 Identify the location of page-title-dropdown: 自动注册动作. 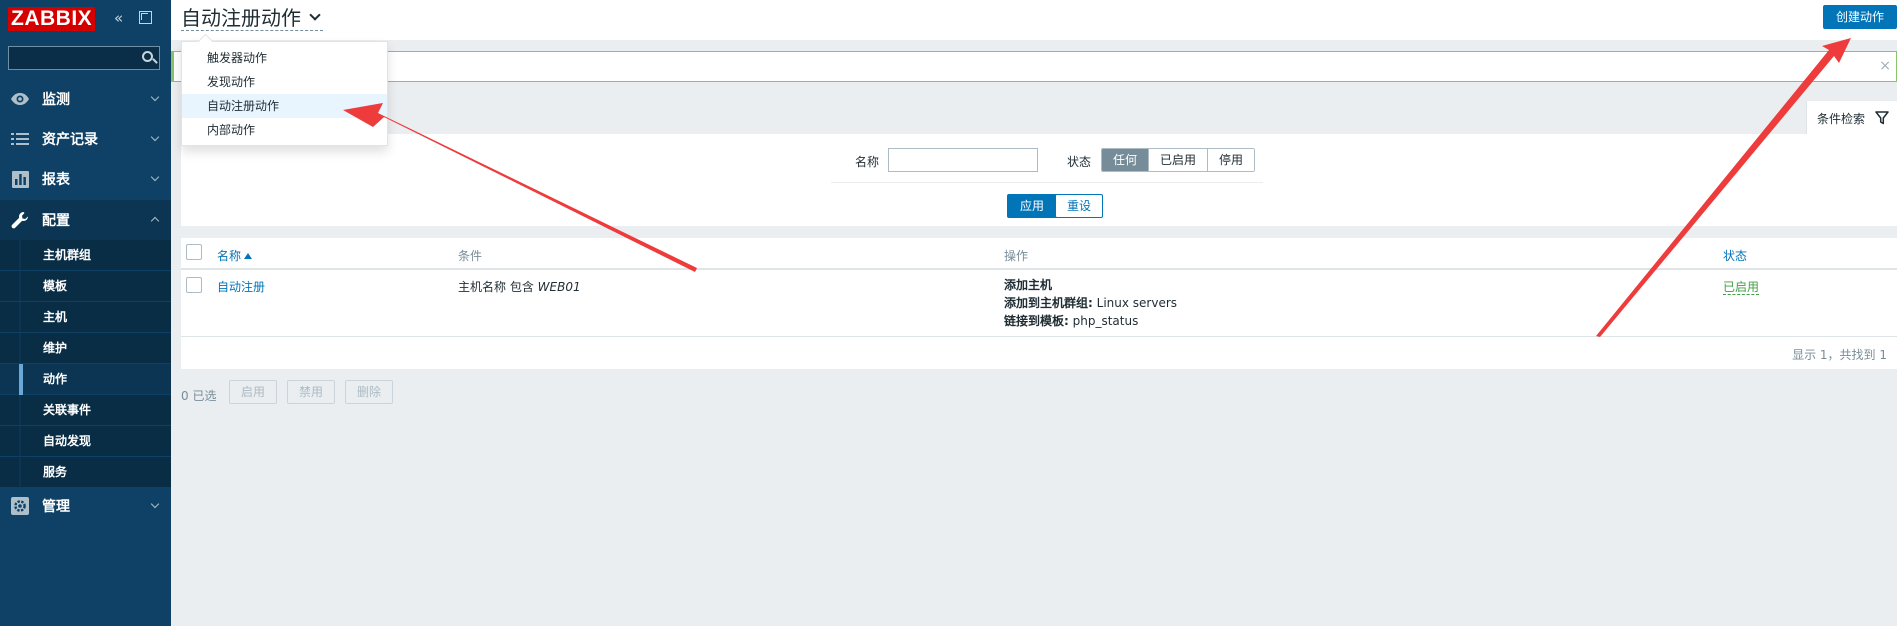
(252, 18).